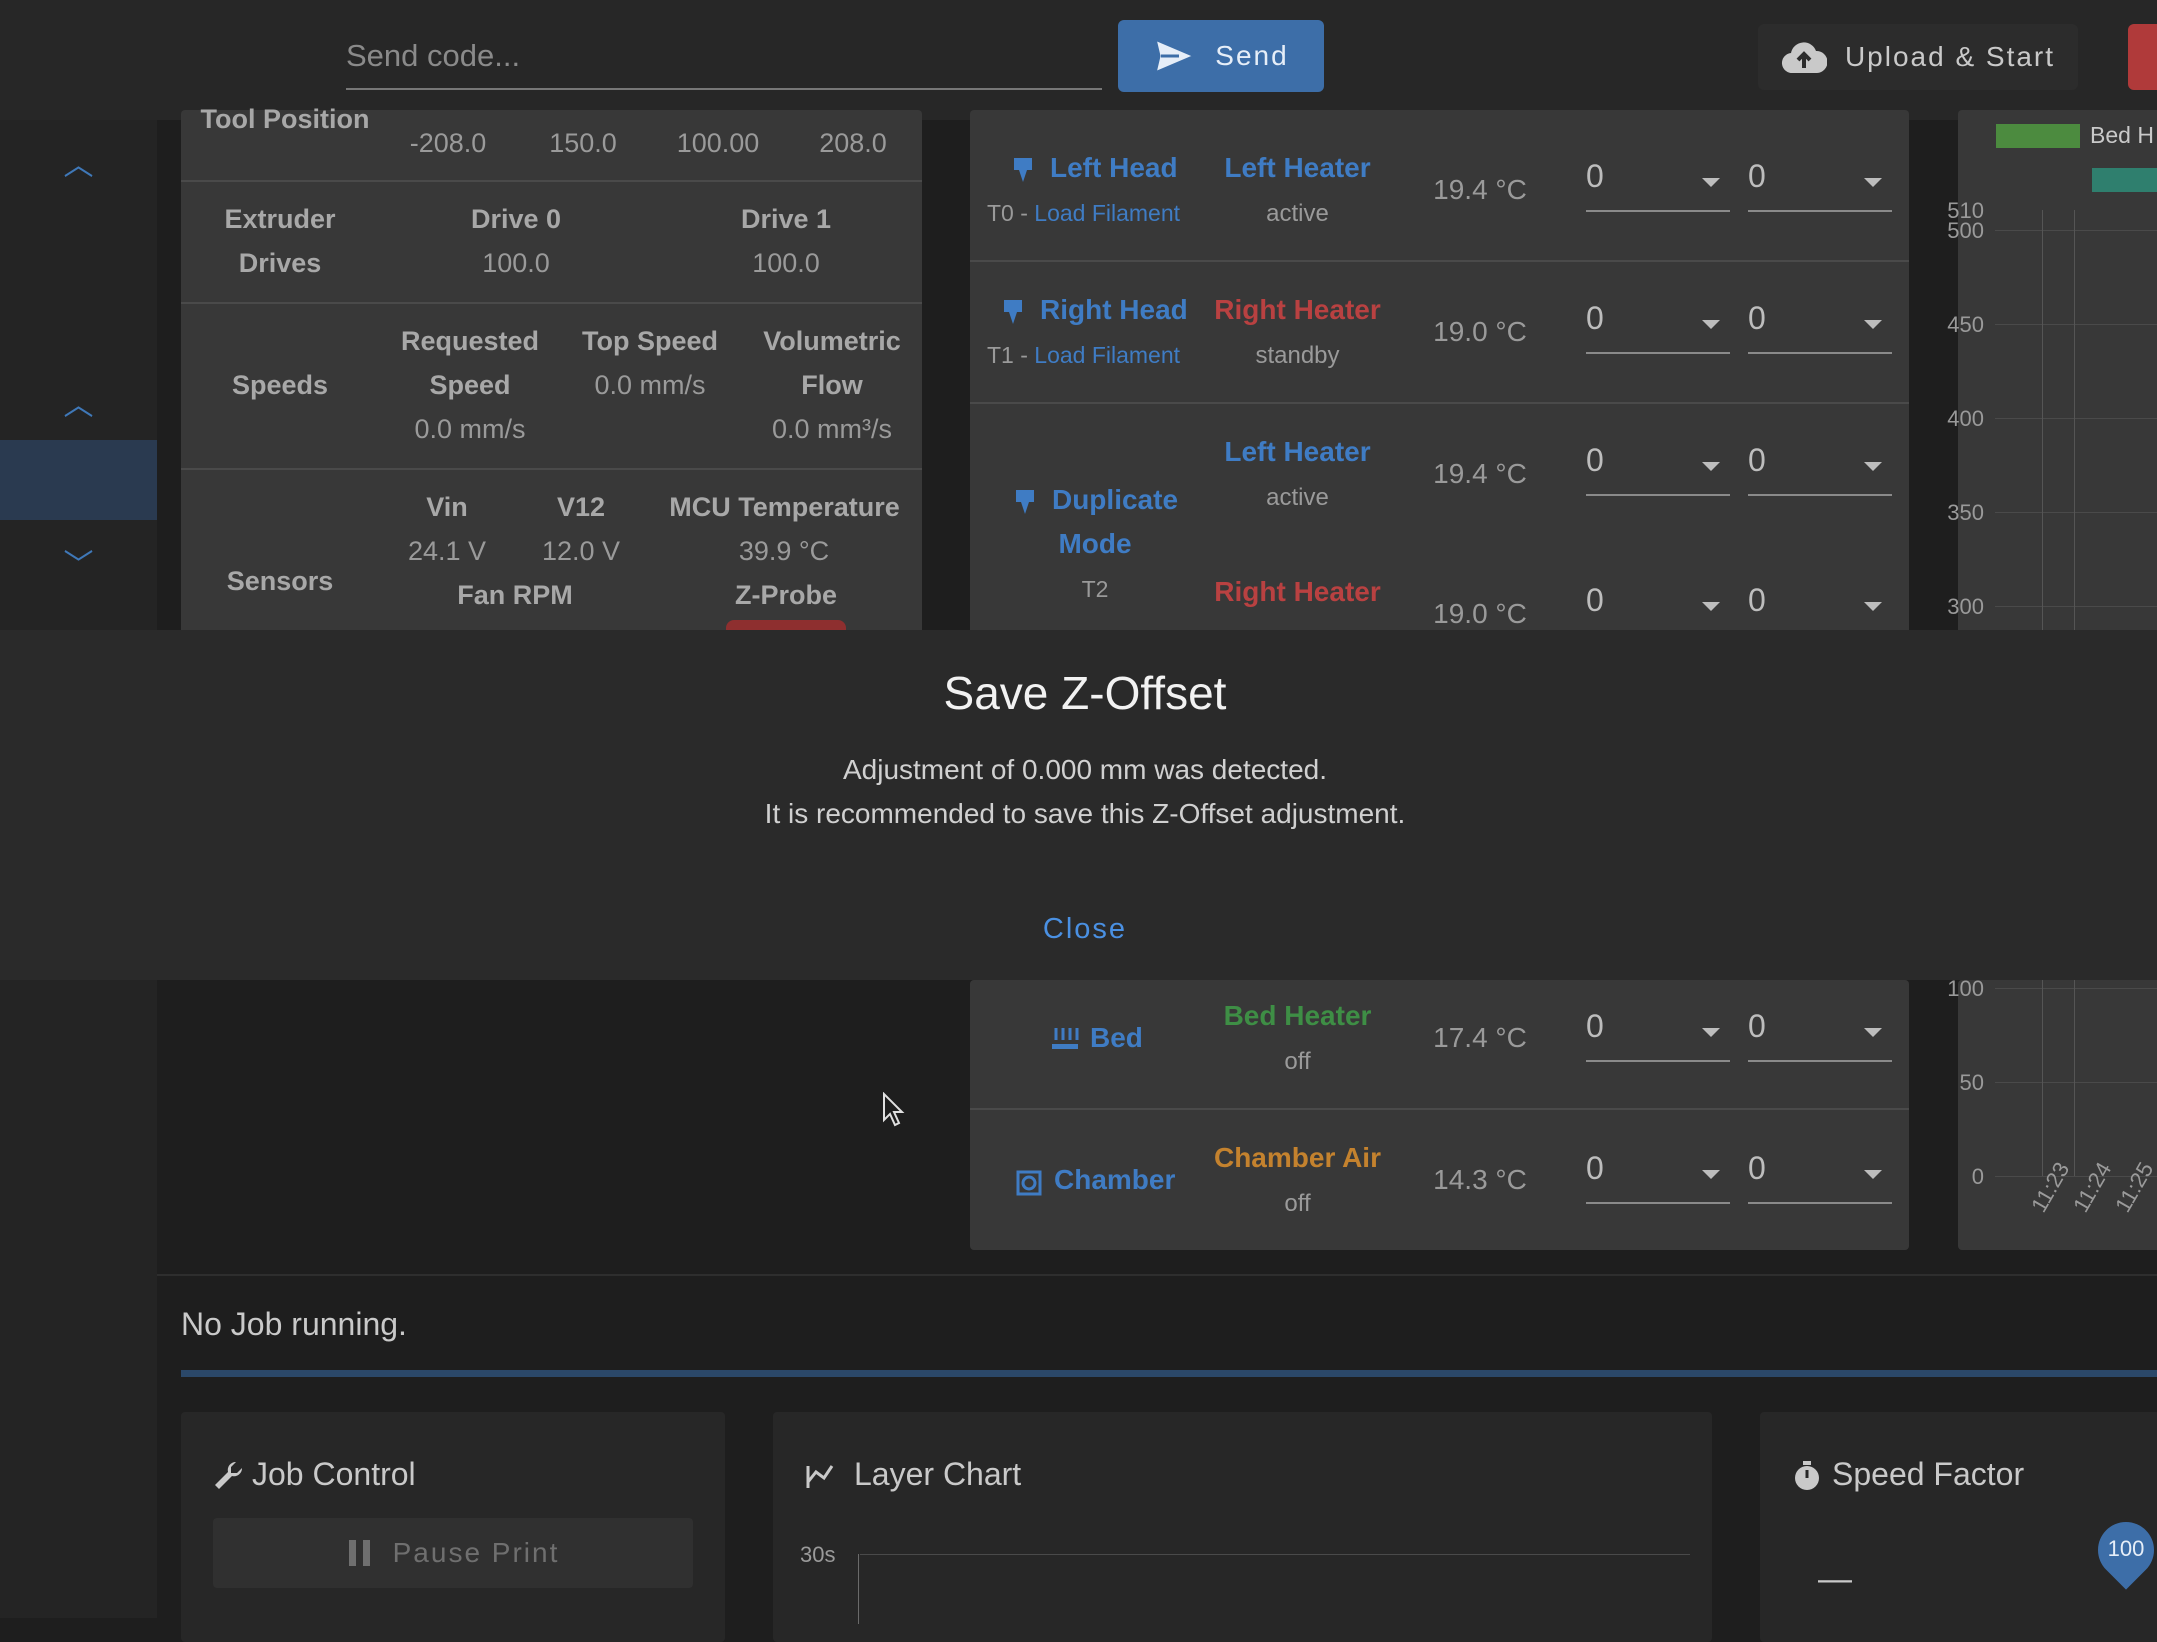 The width and height of the screenshot is (2157, 1642). I want to click on tool-bed-name: Bed, so click(1116, 1038).